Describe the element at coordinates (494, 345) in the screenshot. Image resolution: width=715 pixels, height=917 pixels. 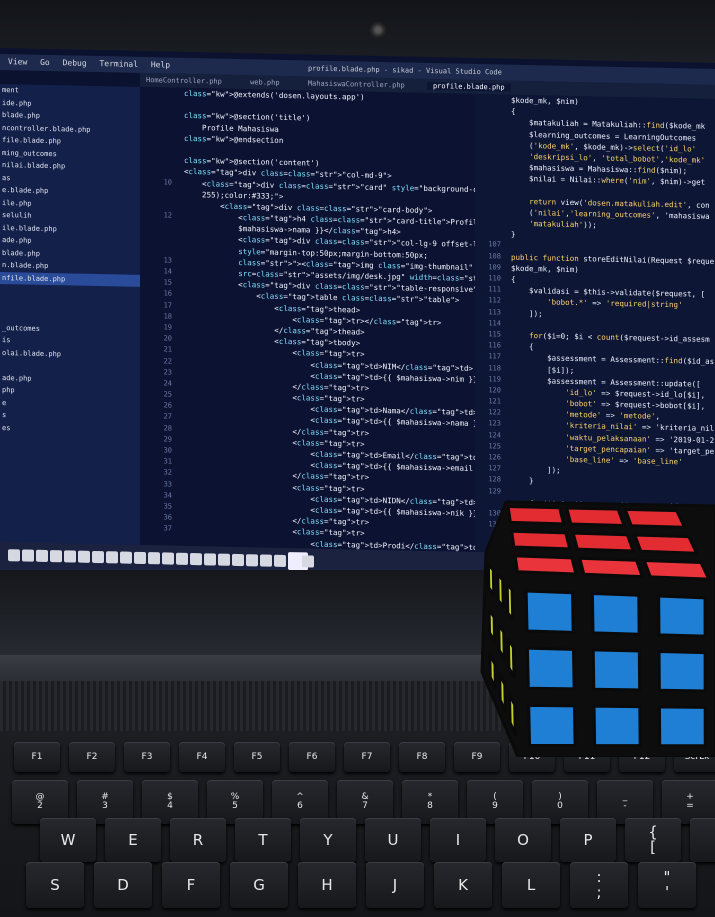
I see `line-number: 116` at that location.